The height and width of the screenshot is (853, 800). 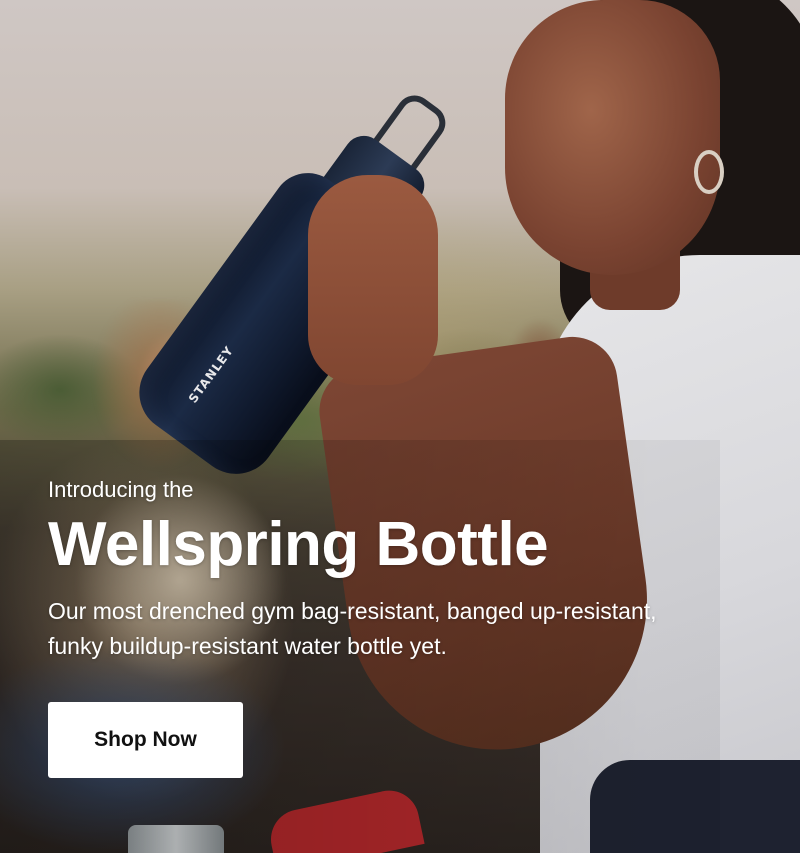 I want to click on hero-eyebrow: Introducing the, so click(x=121, y=489).